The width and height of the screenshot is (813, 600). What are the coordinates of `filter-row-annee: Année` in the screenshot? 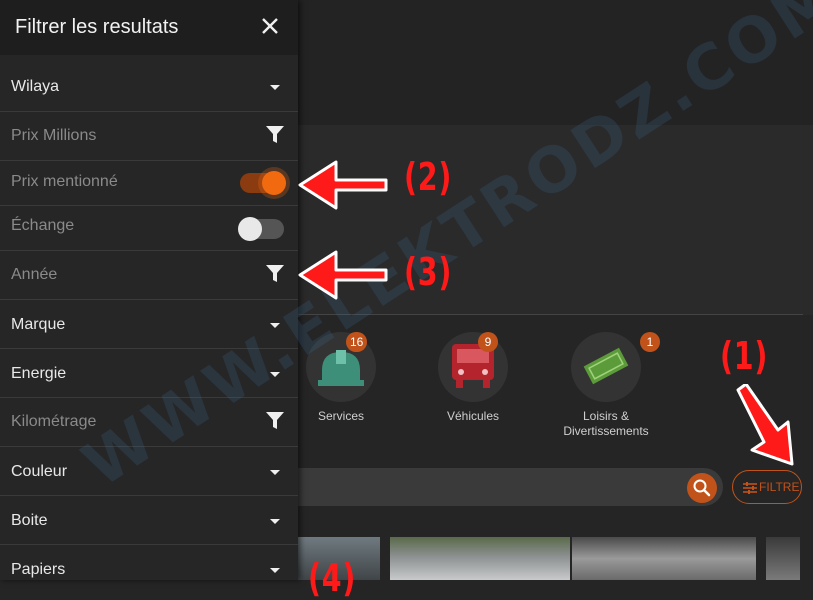 It's located at (149, 275).